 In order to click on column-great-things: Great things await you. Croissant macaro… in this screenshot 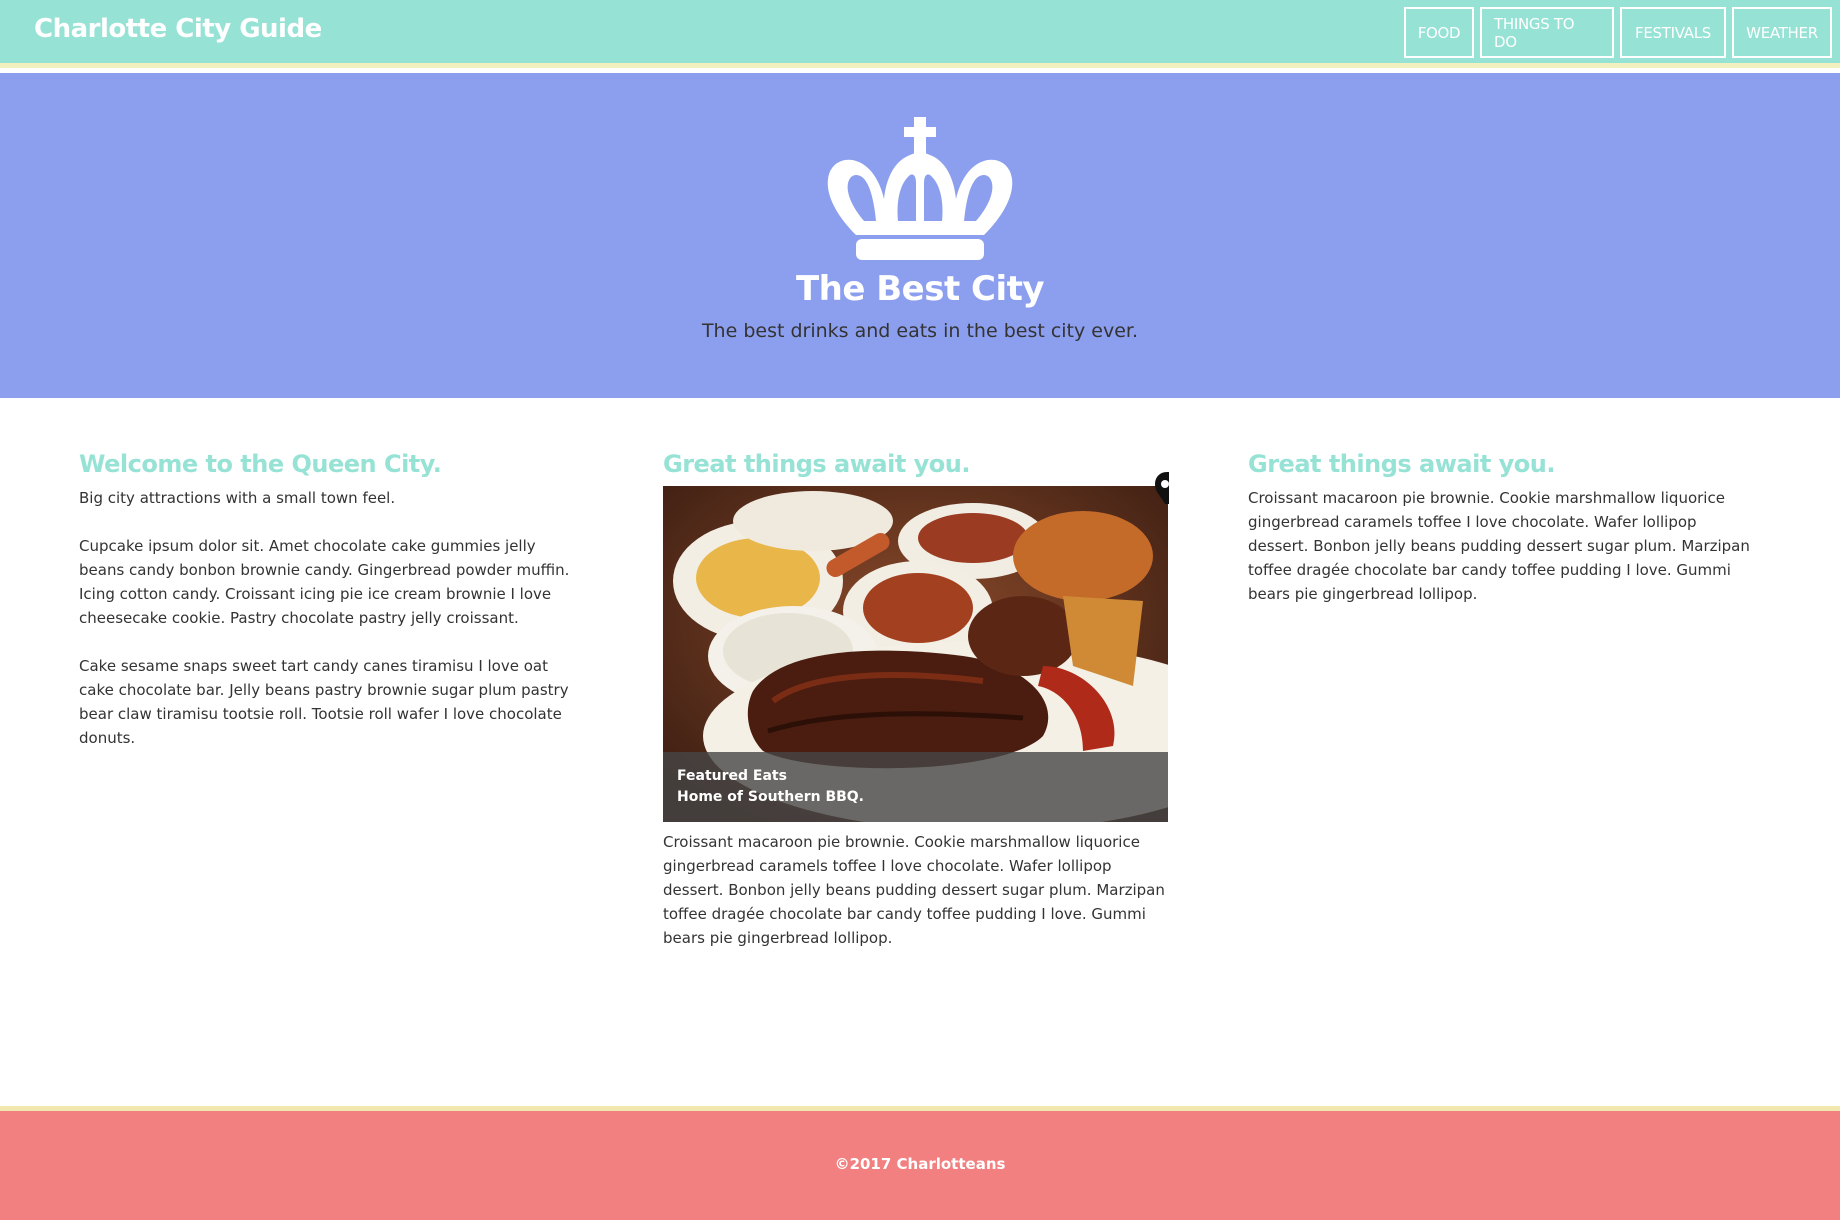, I will do `click(1501, 540)`.